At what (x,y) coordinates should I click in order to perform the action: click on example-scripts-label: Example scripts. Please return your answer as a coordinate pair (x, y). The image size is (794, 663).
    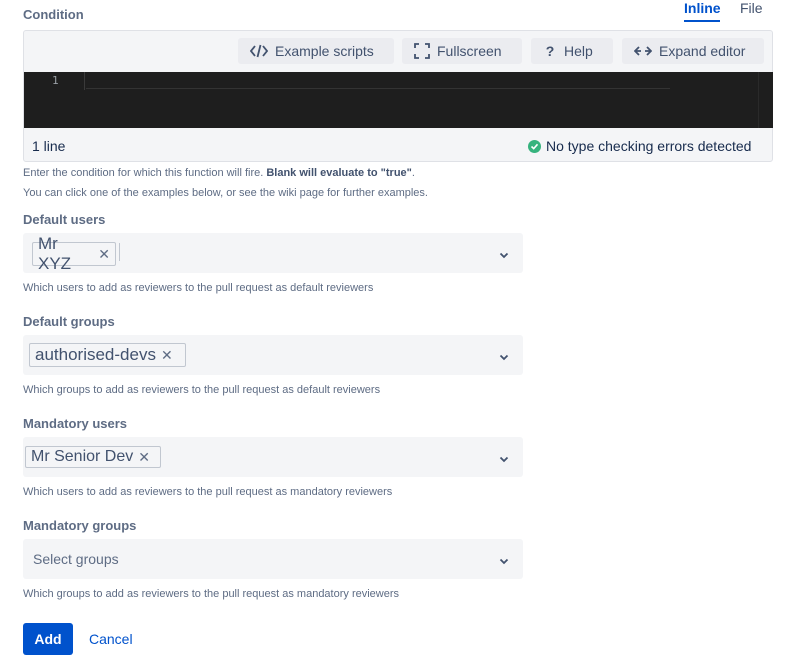
    Looking at the image, I should click on (324, 51).